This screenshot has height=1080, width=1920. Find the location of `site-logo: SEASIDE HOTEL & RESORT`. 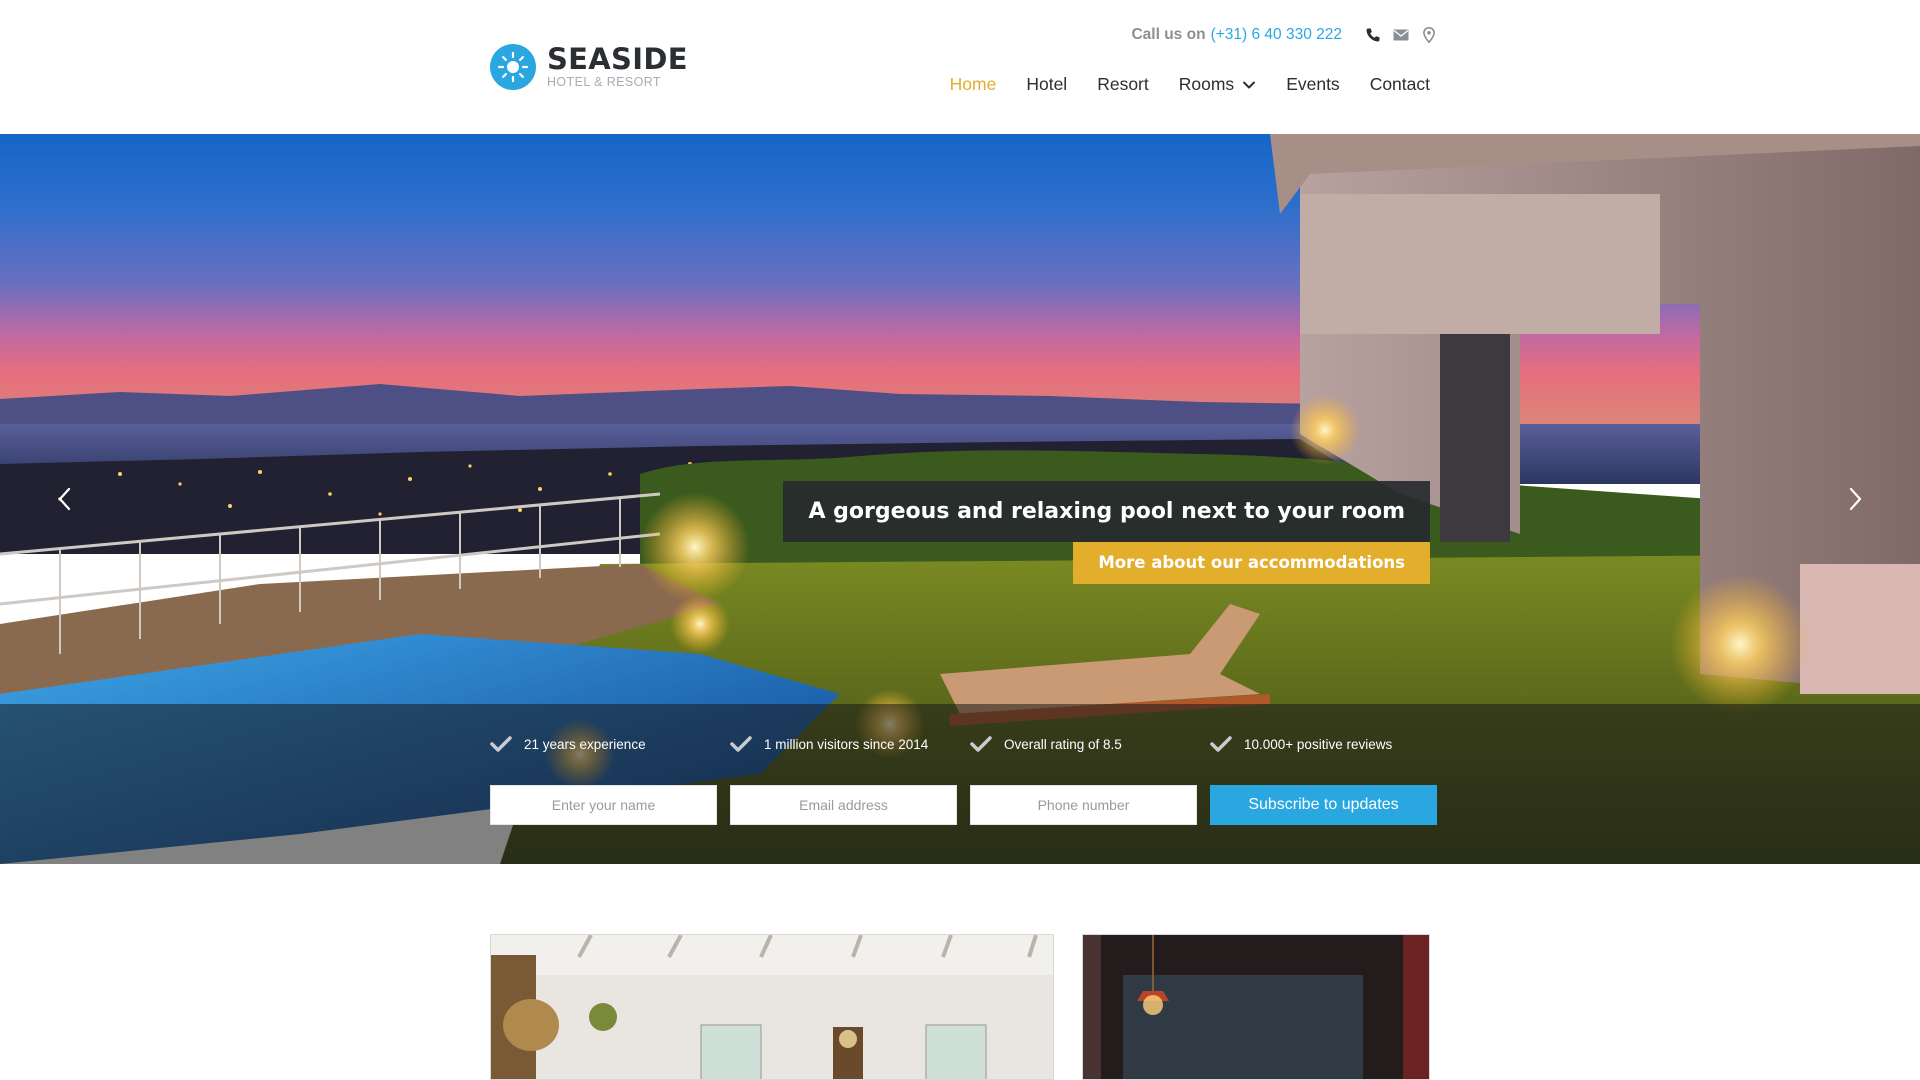

site-logo: SEASIDE HOTEL & RESORT is located at coordinates (589, 67).